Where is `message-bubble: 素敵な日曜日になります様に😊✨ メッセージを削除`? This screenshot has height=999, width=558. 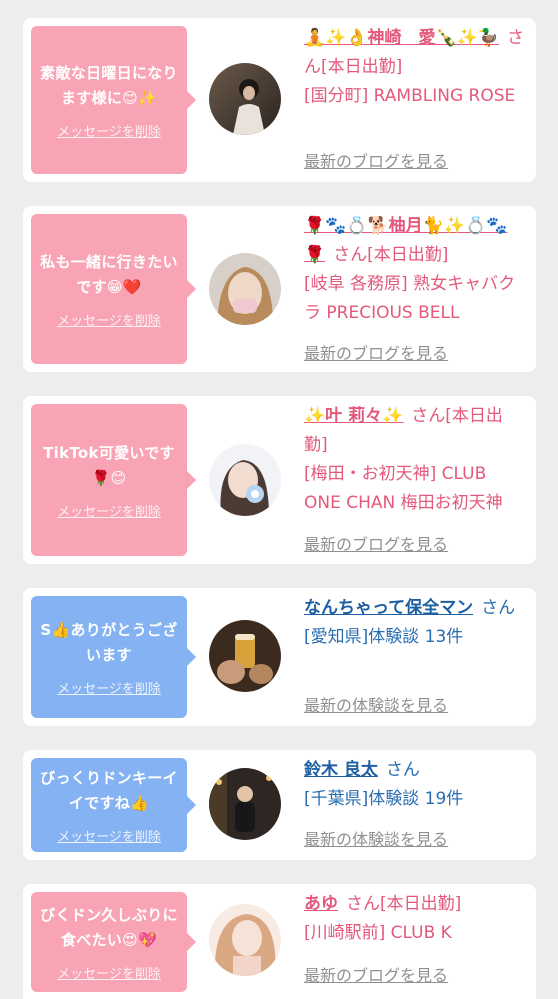
message-bubble: 素敵な日曜日になります様に😊✨ メッセージを削除 is located at coordinates (113, 100).